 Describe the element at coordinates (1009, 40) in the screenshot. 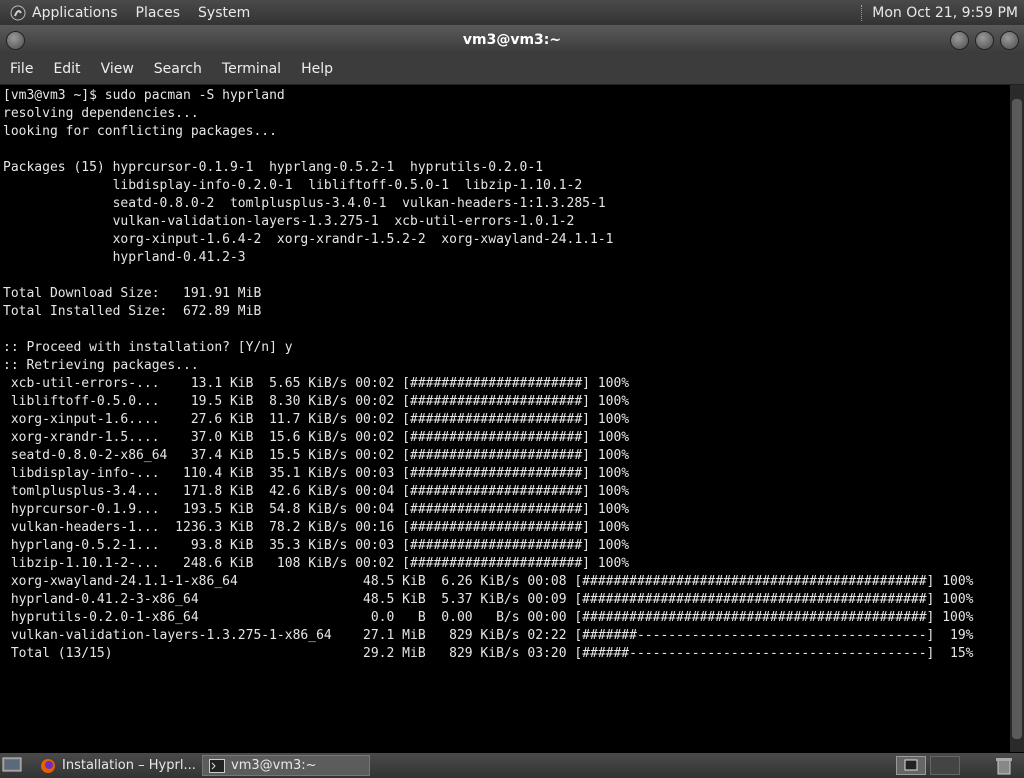

I see `close-button` at that location.